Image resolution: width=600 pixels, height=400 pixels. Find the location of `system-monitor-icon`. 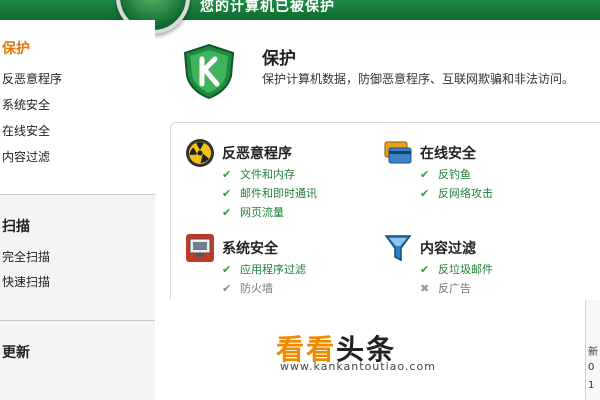

system-monitor-icon is located at coordinates (200, 248).